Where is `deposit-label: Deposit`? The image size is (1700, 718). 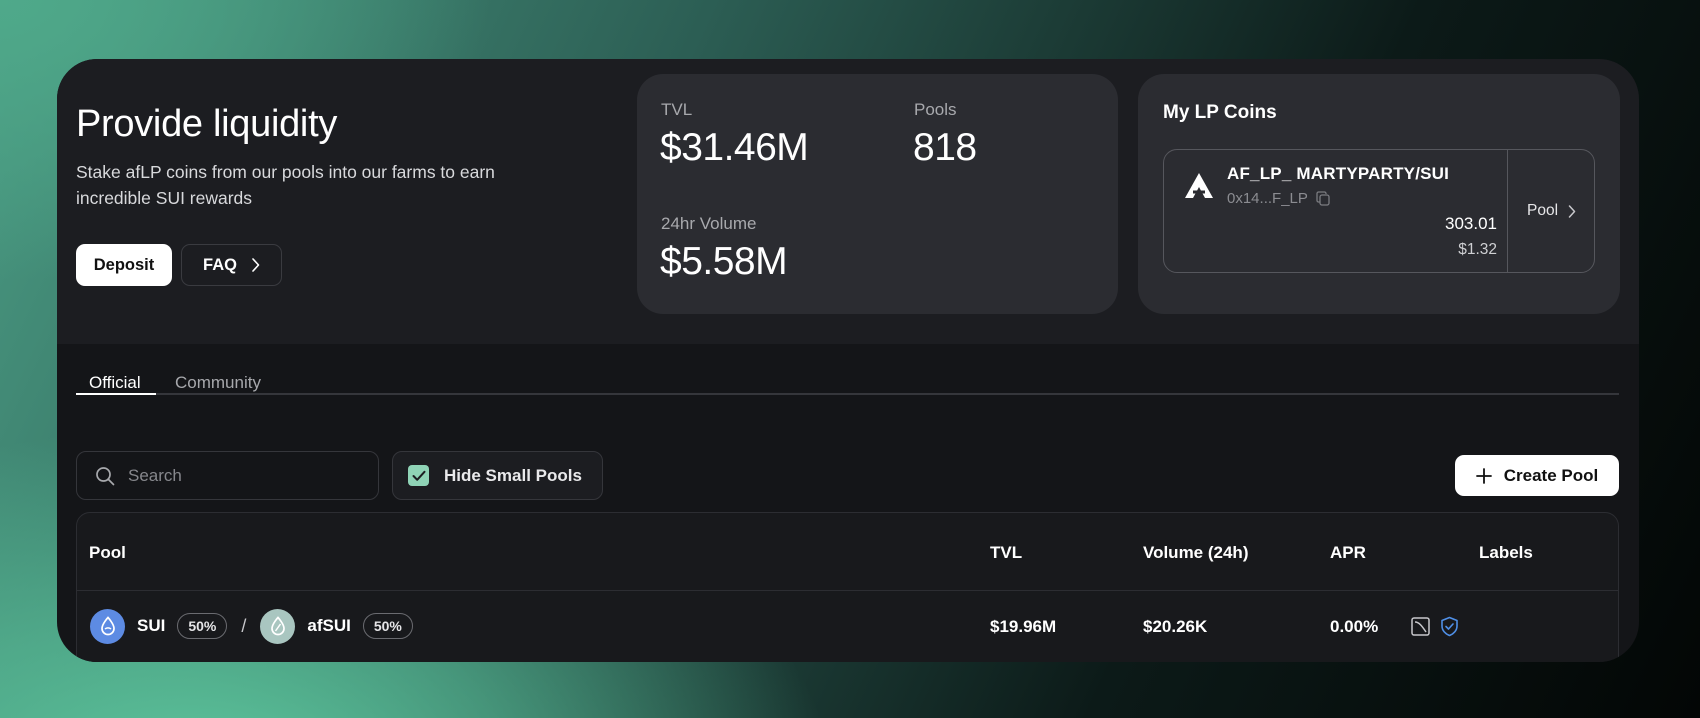 deposit-label: Deposit is located at coordinates (124, 264).